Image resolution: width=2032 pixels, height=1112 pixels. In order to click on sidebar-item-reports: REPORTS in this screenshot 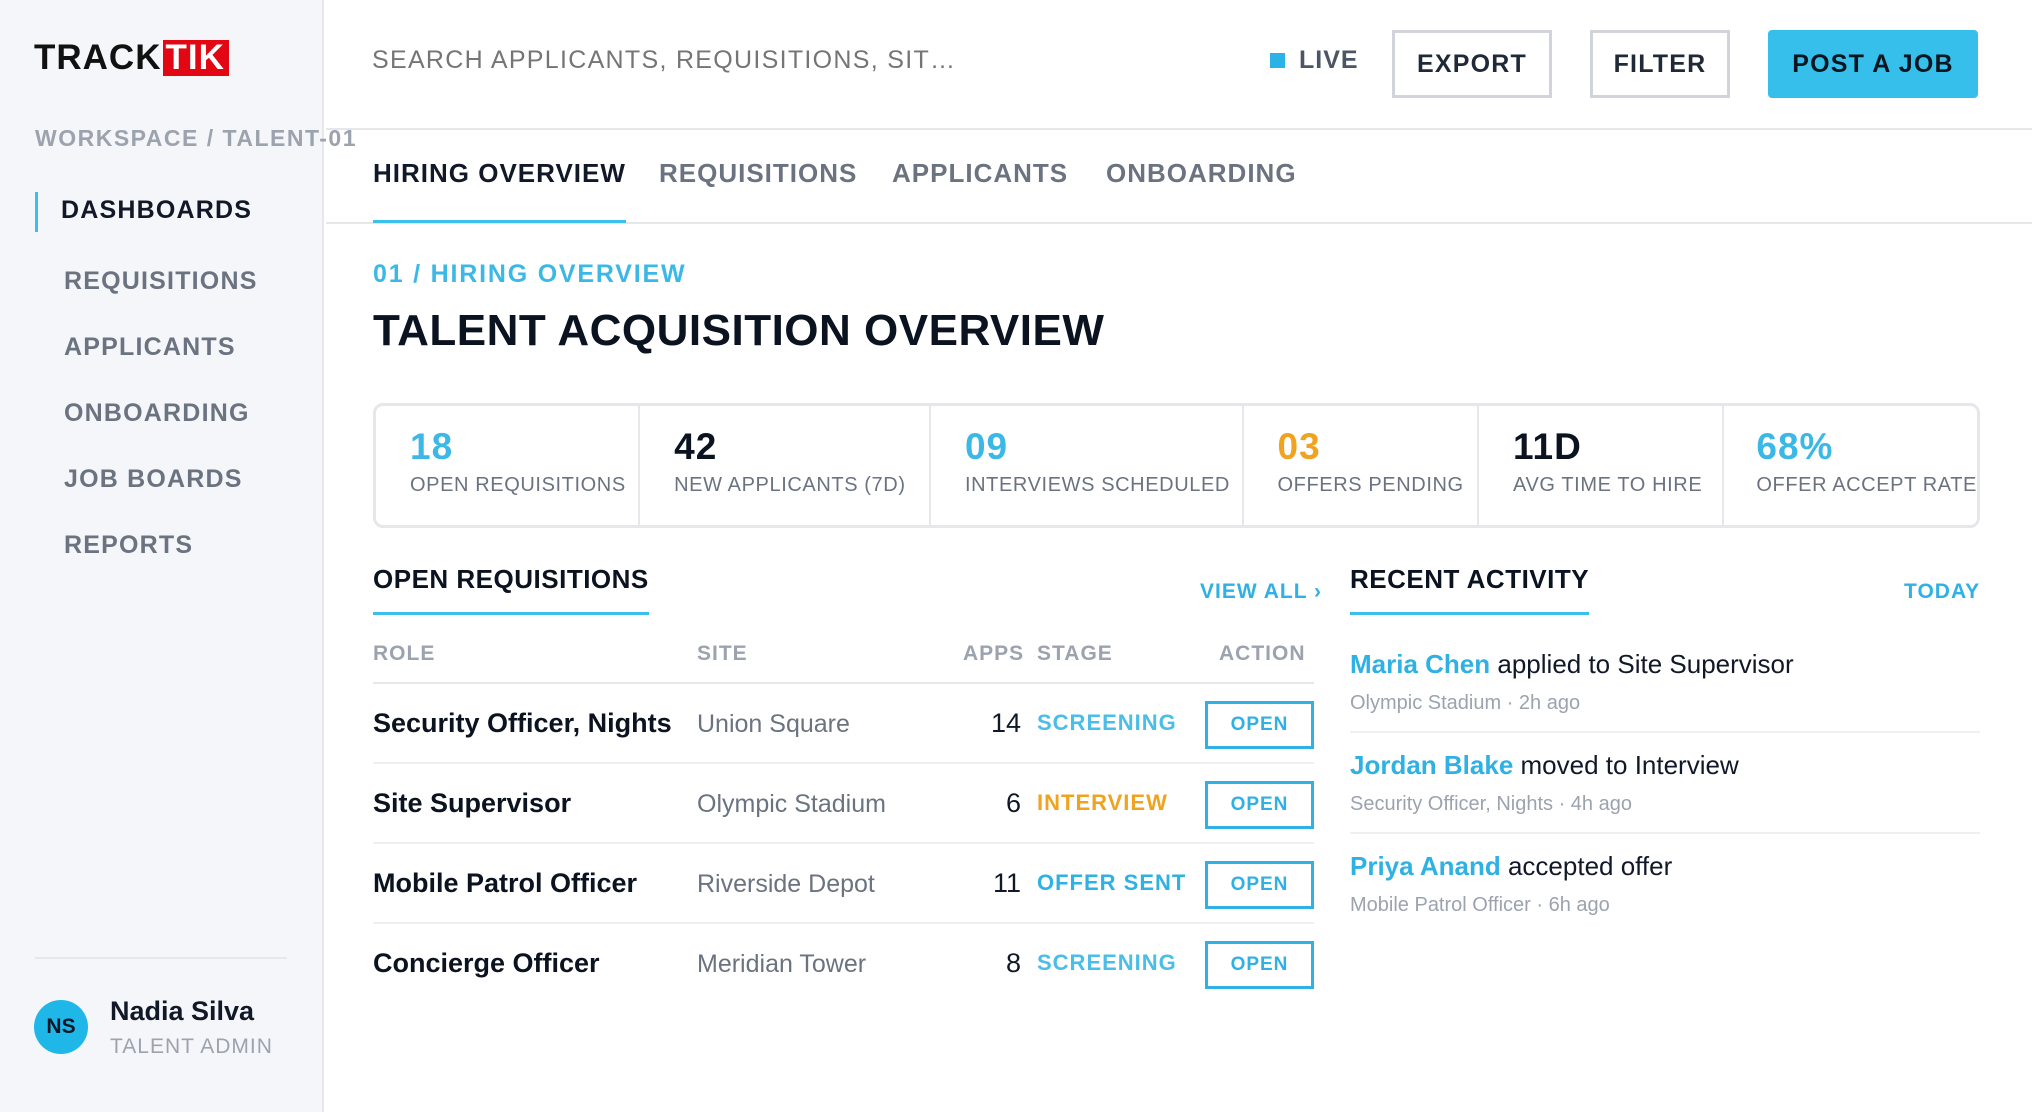, I will do `click(161, 545)`.